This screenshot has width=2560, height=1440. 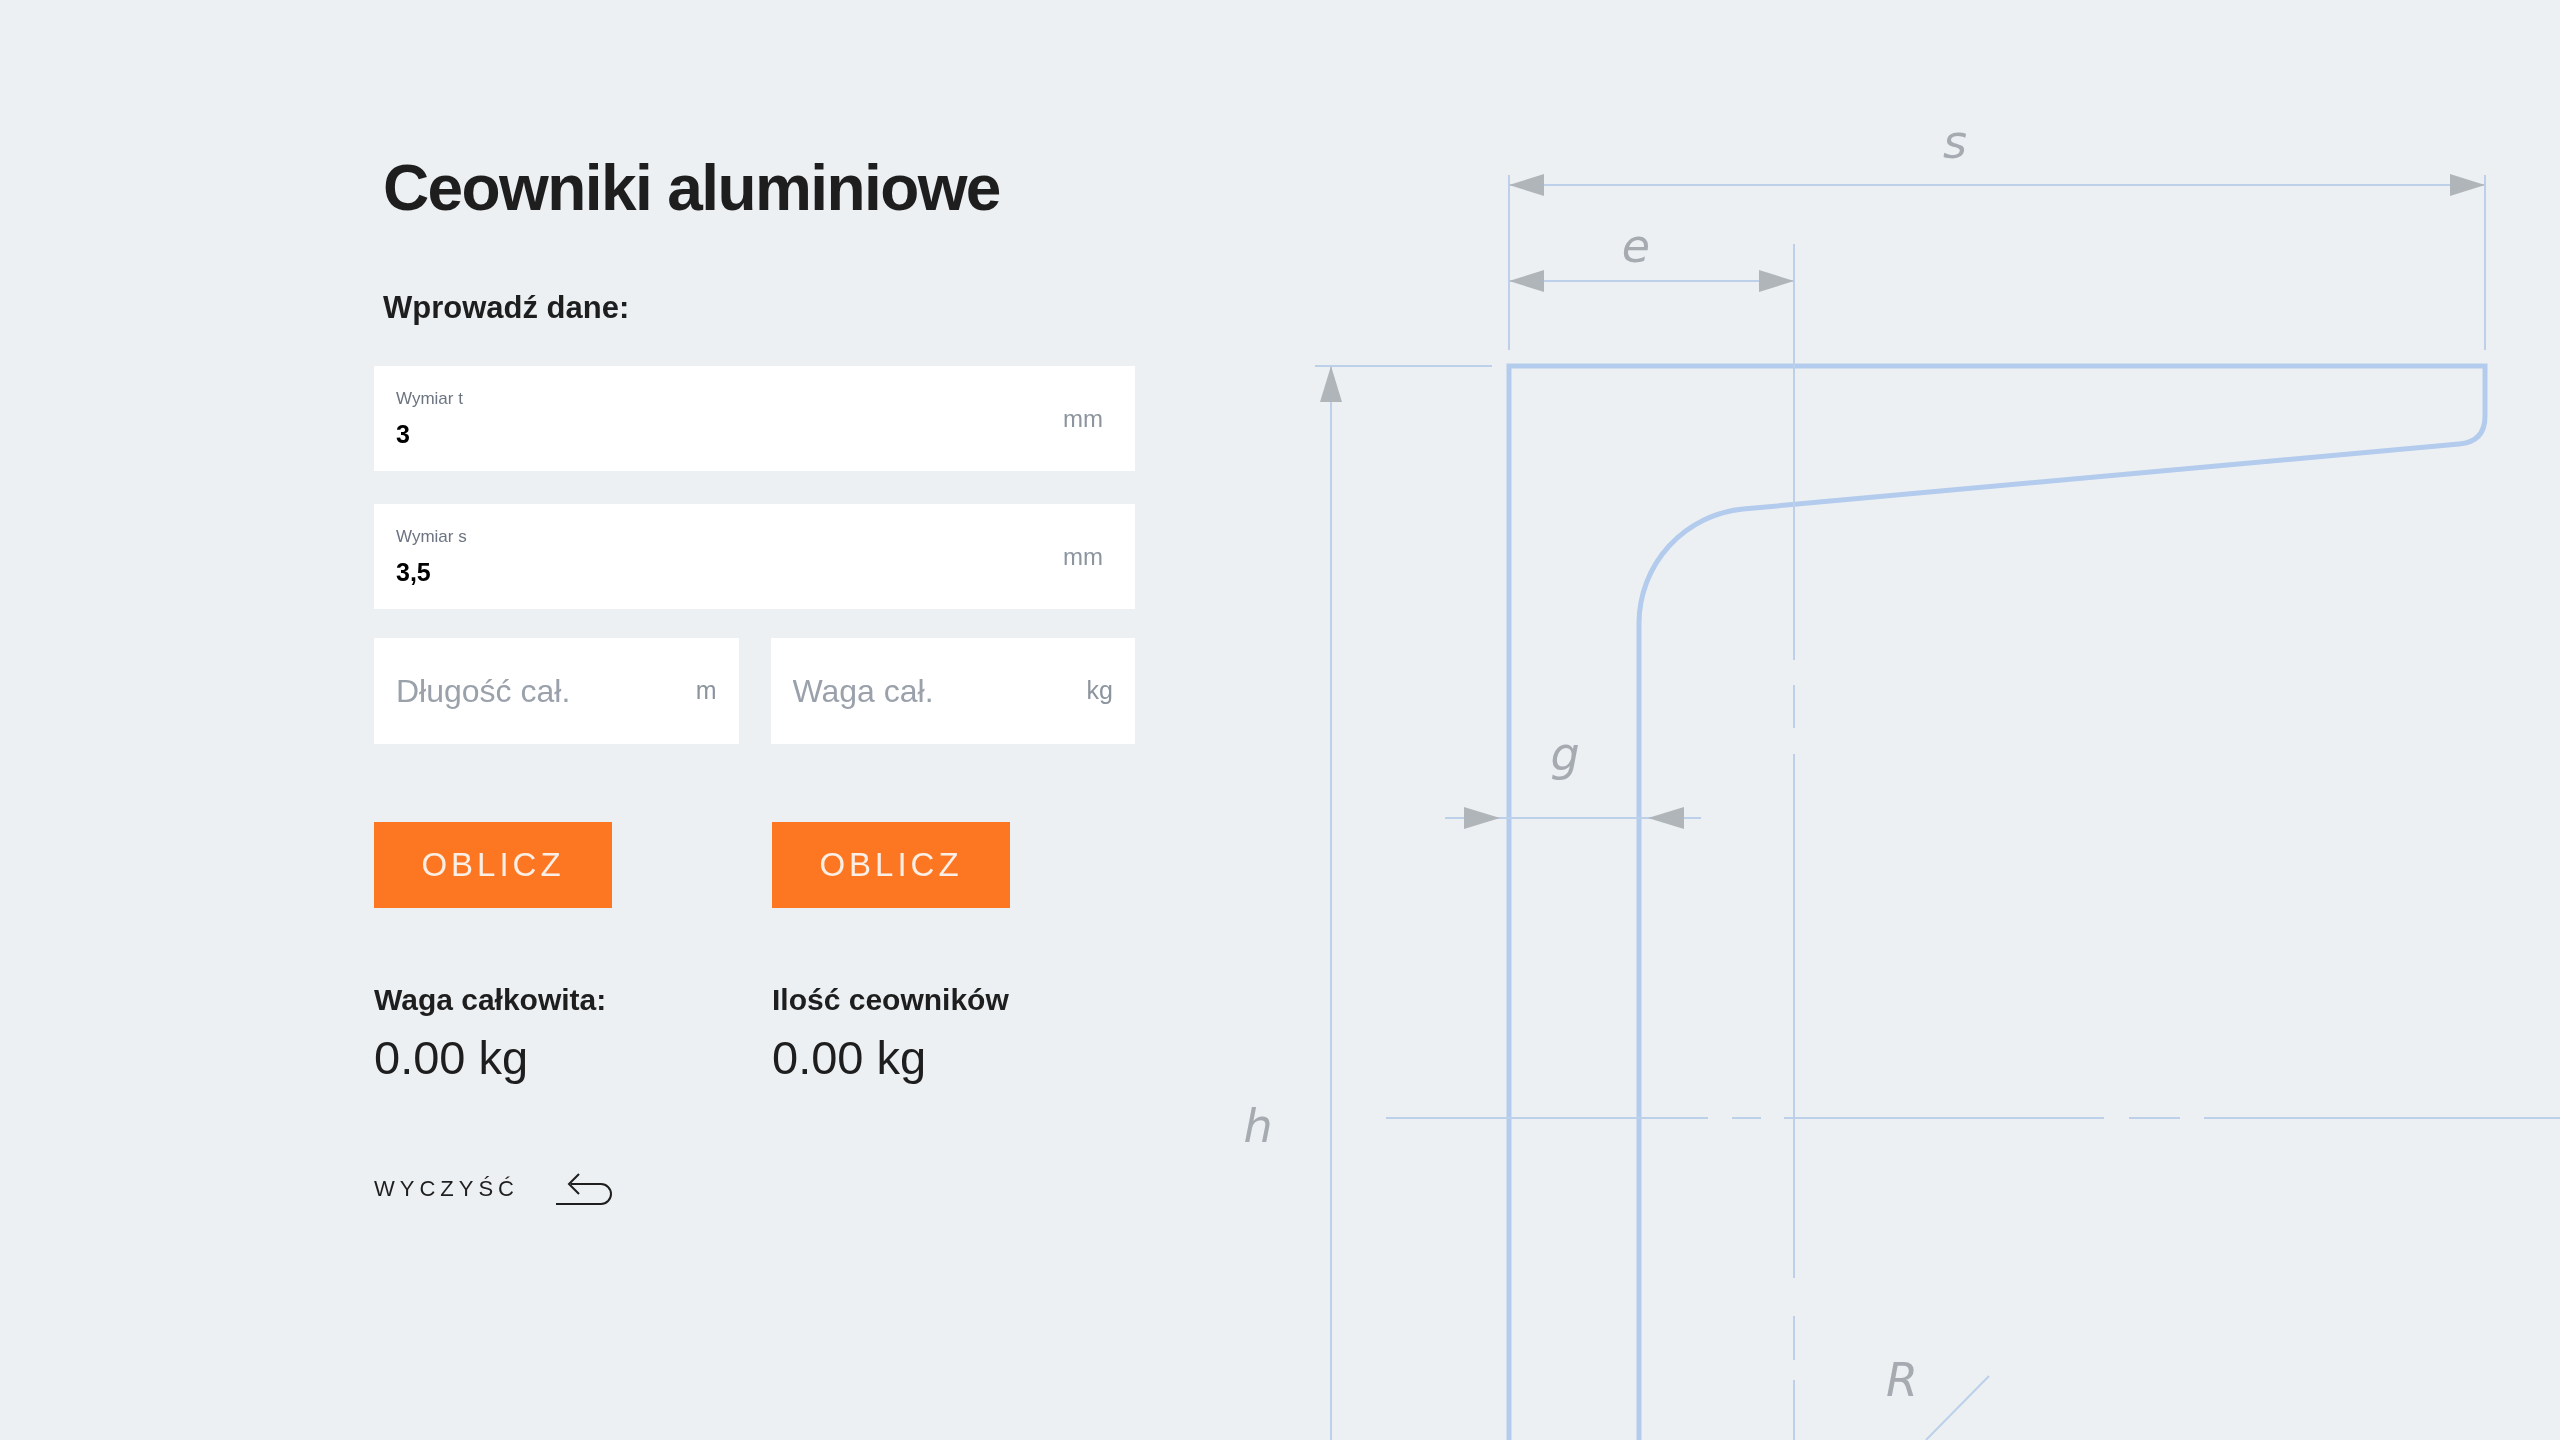 I want to click on unit-label: m, so click(x=706, y=691).